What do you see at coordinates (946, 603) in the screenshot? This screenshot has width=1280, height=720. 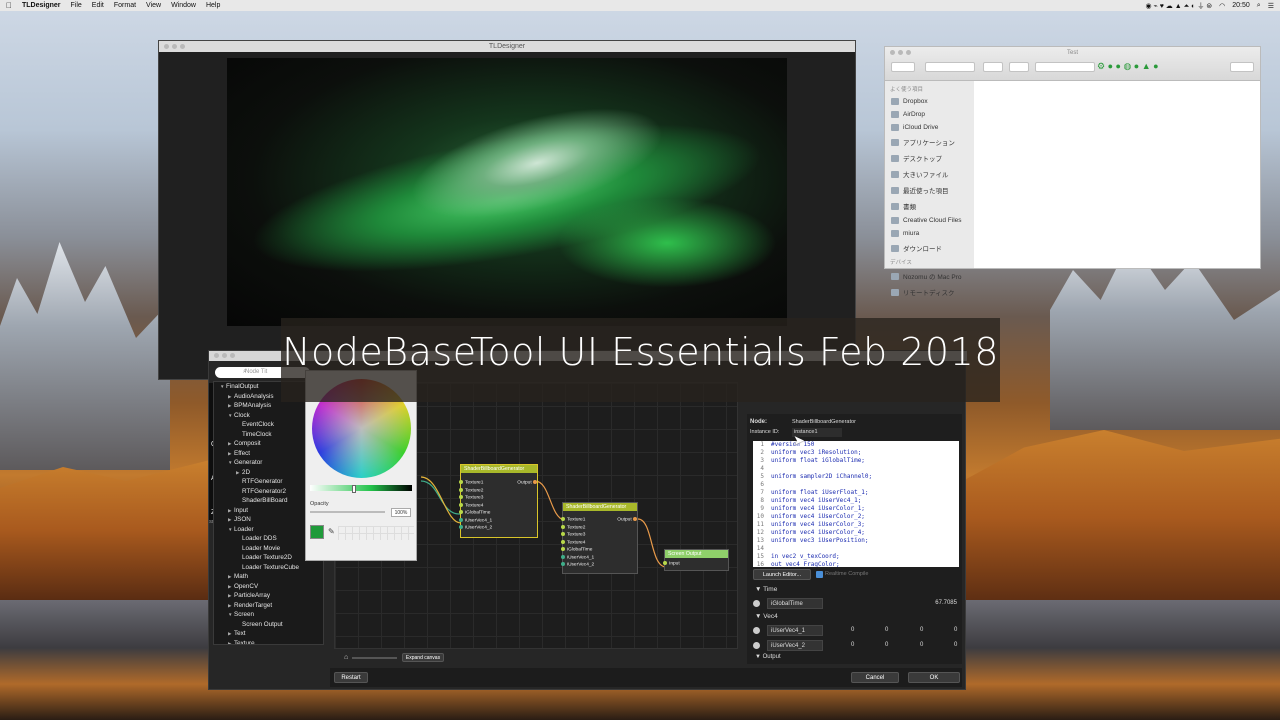 I see `param-value: 67.7085` at bounding box center [946, 603].